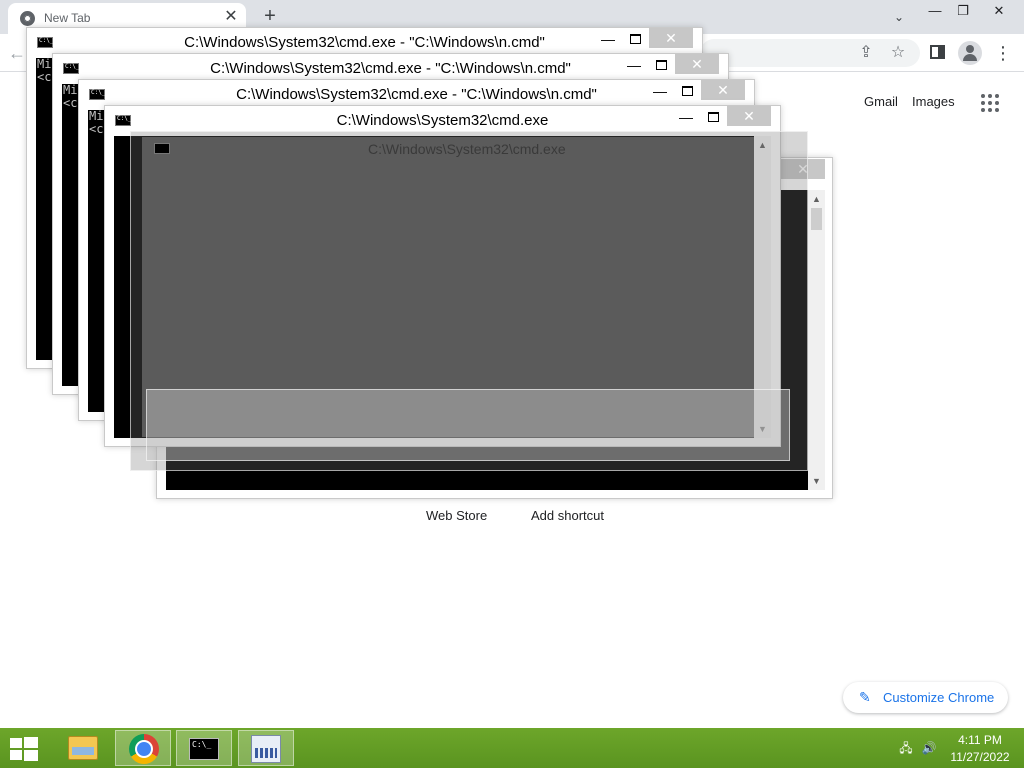 This screenshot has width=1024, height=768. Describe the element at coordinates (467, 149) in the screenshot. I see `ghost-window-title: C:\Windows\System32\cmd.exe` at that location.